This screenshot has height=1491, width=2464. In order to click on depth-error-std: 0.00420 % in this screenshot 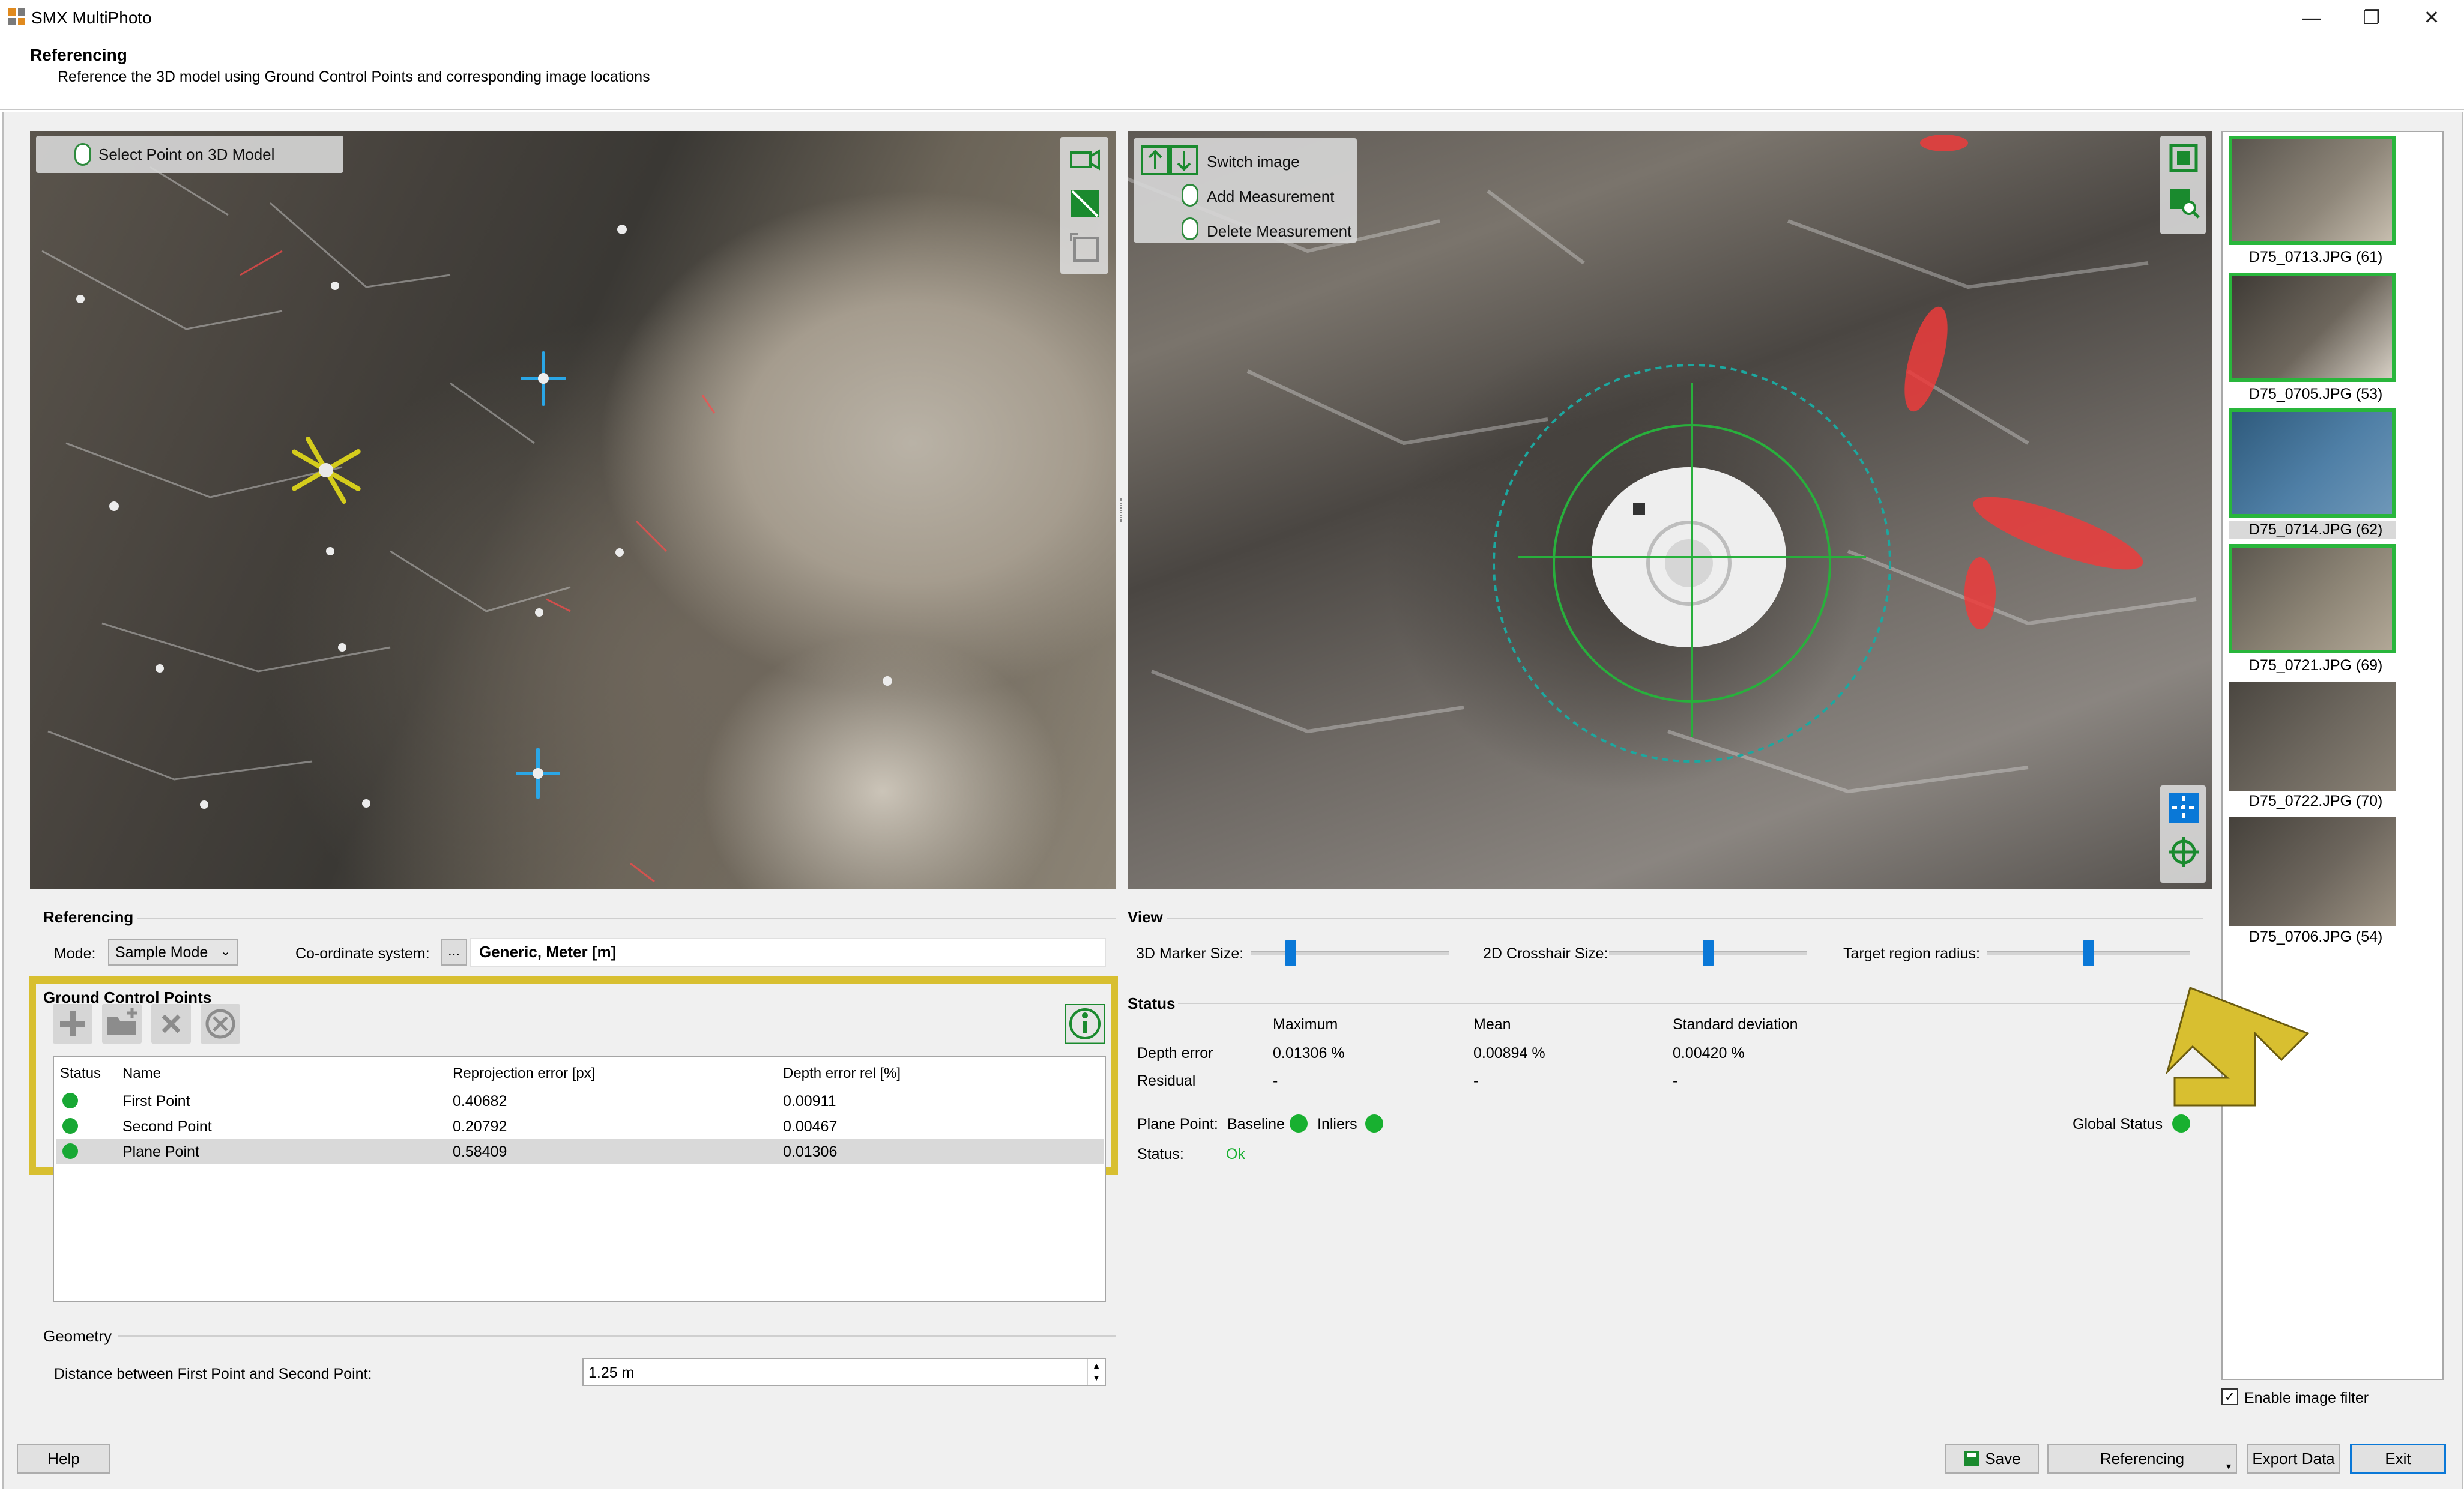, I will do `click(1709, 1053)`.